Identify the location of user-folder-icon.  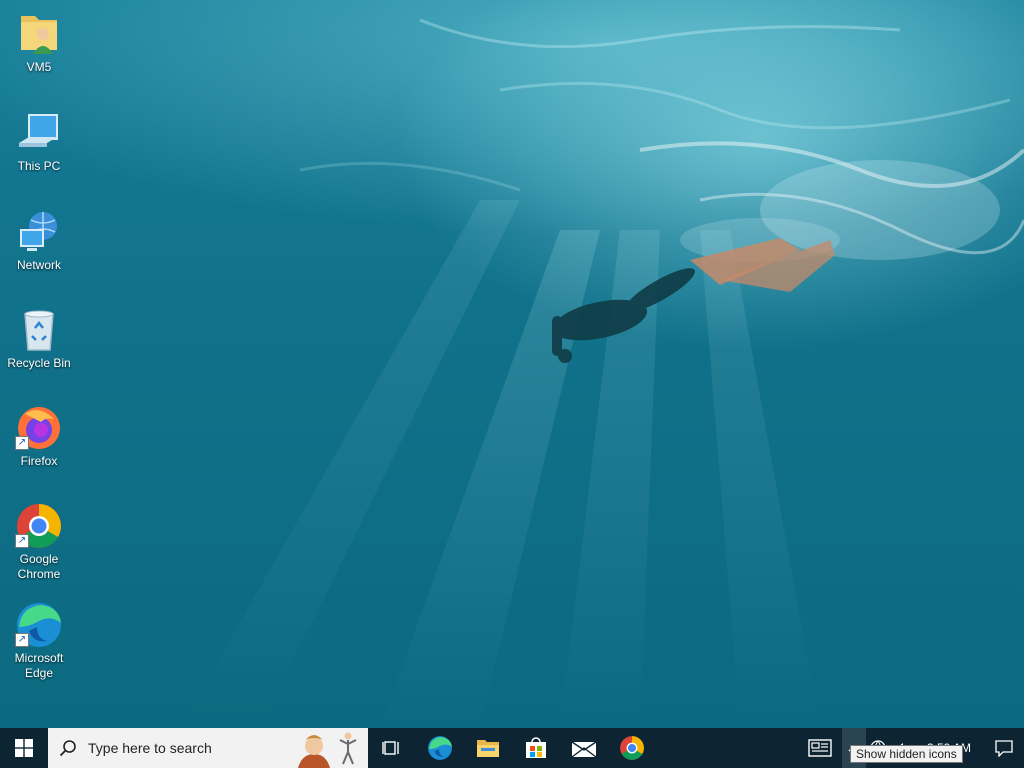
(39, 35).